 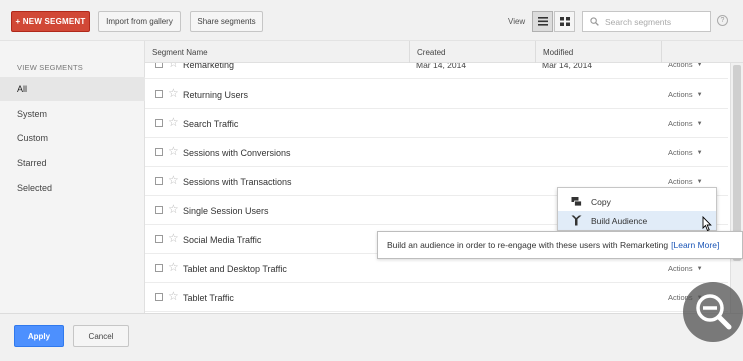 I want to click on list-view-icon, so click(x=542, y=21).